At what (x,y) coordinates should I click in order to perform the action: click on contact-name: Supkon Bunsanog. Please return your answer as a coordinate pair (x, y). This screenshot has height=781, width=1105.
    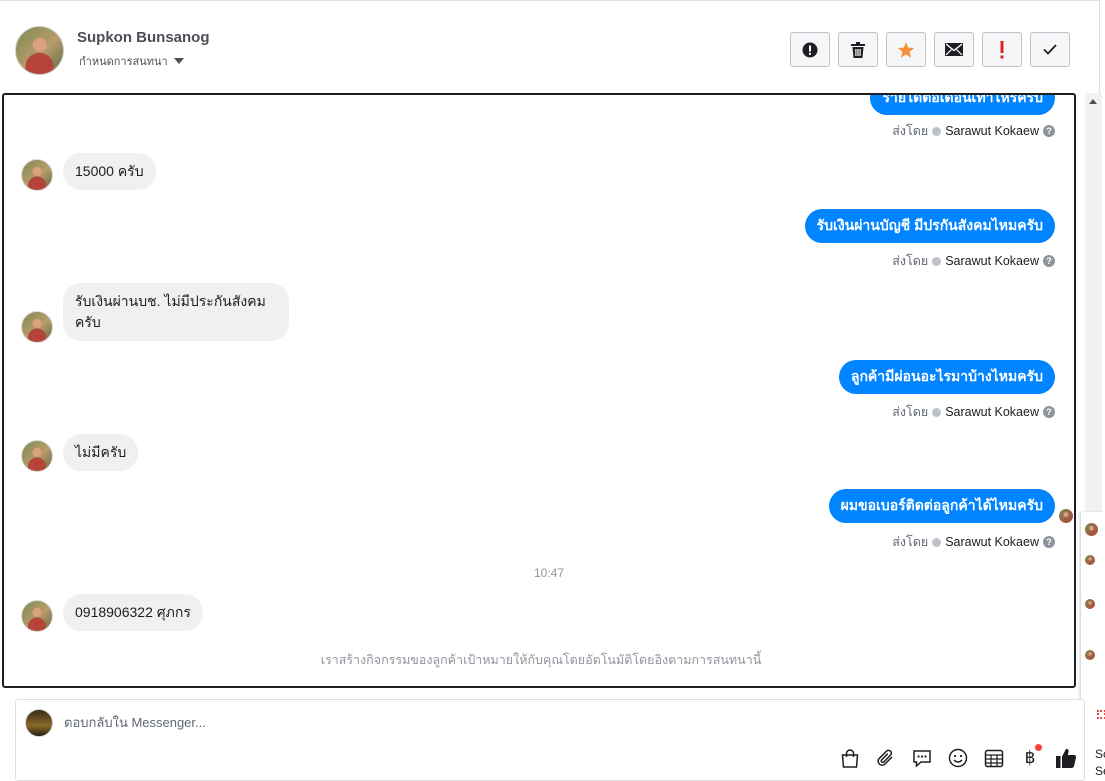
    Looking at the image, I should click on (143, 37).